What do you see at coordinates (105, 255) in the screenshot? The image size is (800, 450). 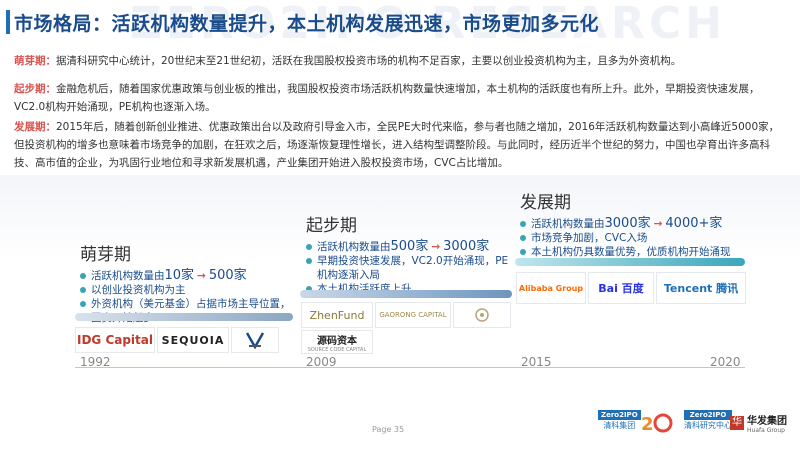 I see `stage-title: 萌芽期` at bounding box center [105, 255].